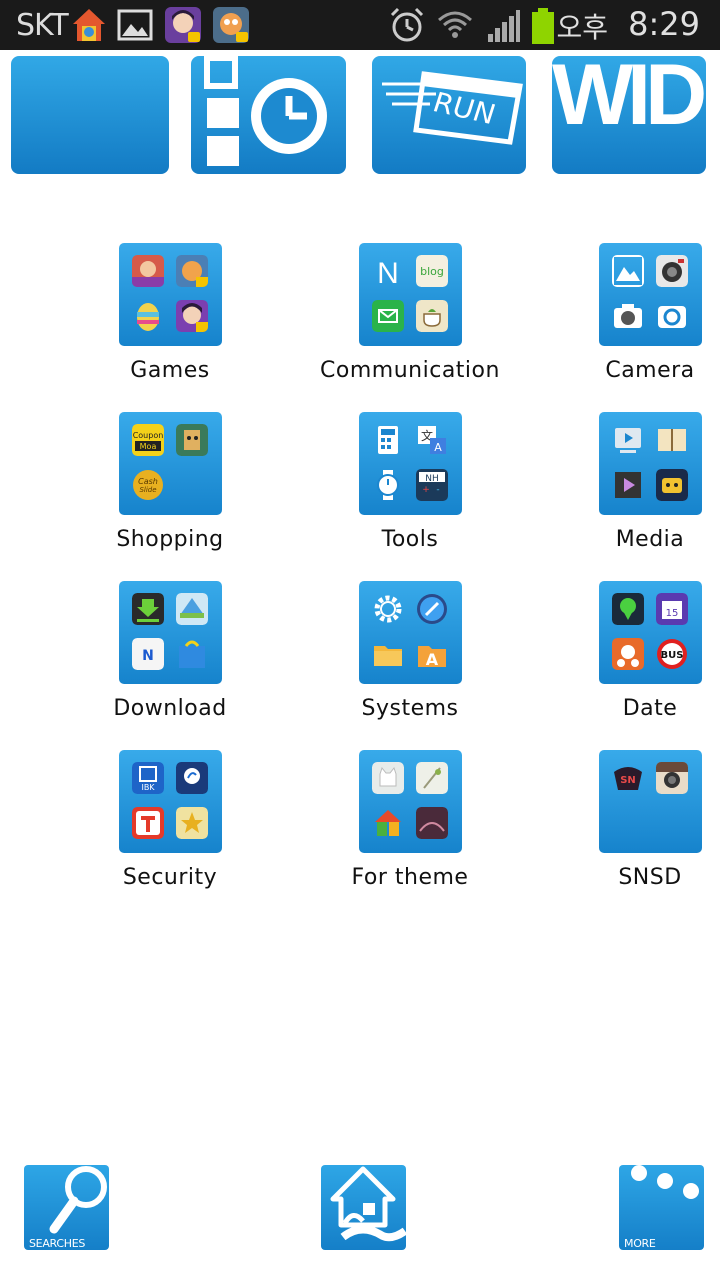 The image size is (720, 1280). What do you see at coordinates (388, 609) in the screenshot?
I see `settings-gear-icon` at bounding box center [388, 609].